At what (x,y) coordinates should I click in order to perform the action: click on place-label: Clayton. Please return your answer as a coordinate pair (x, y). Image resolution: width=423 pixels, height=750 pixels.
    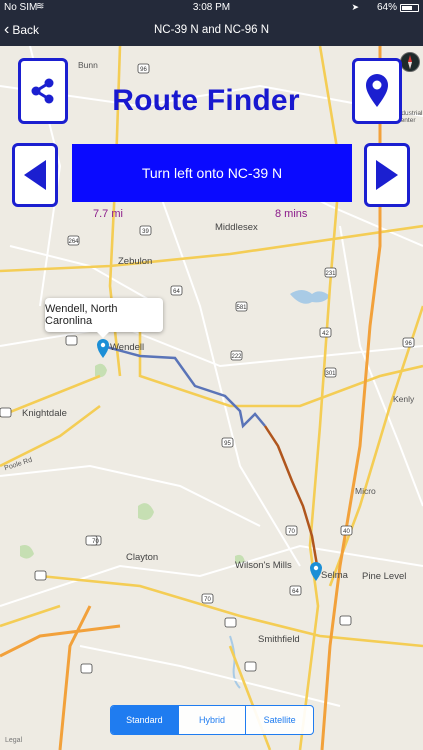
    Looking at the image, I should click on (142, 557).